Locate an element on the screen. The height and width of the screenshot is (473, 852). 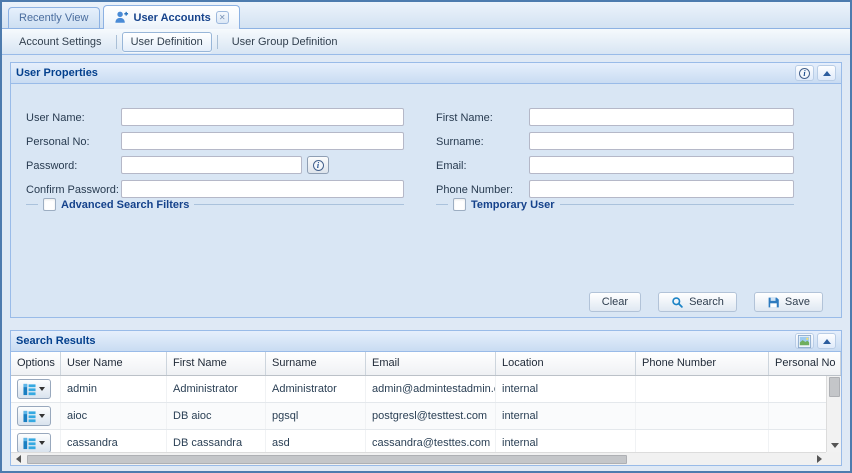
first-name-label: First Name: is located at coordinates (464, 117).